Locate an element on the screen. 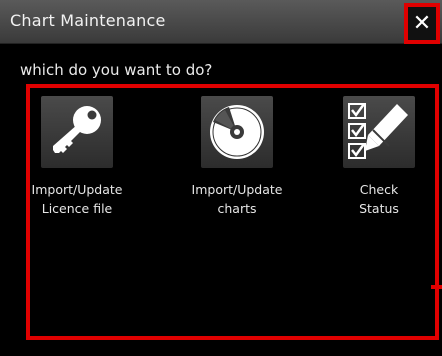 This screenshot has height=356, width=442. import-licence-option: Import/Update Licence file is located at coordinates (77, 157).